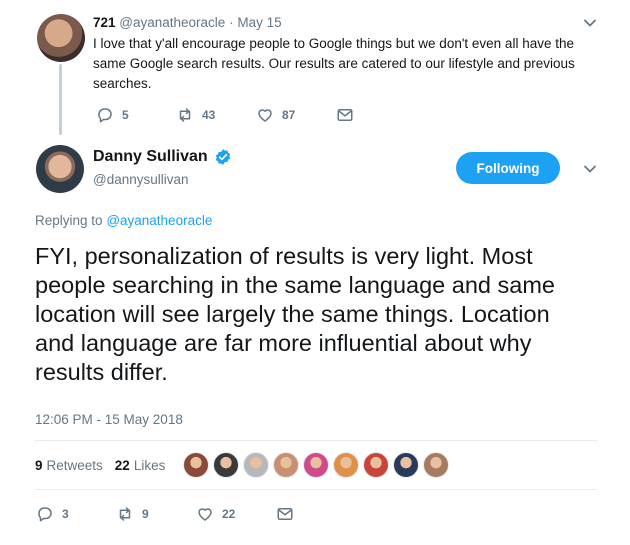  What do you see at coordinates (109, 419) in the screenshot?
I see `tweet-timestamp: 12:06 PM - 15 May 2018` at bounding box center [109, 419].